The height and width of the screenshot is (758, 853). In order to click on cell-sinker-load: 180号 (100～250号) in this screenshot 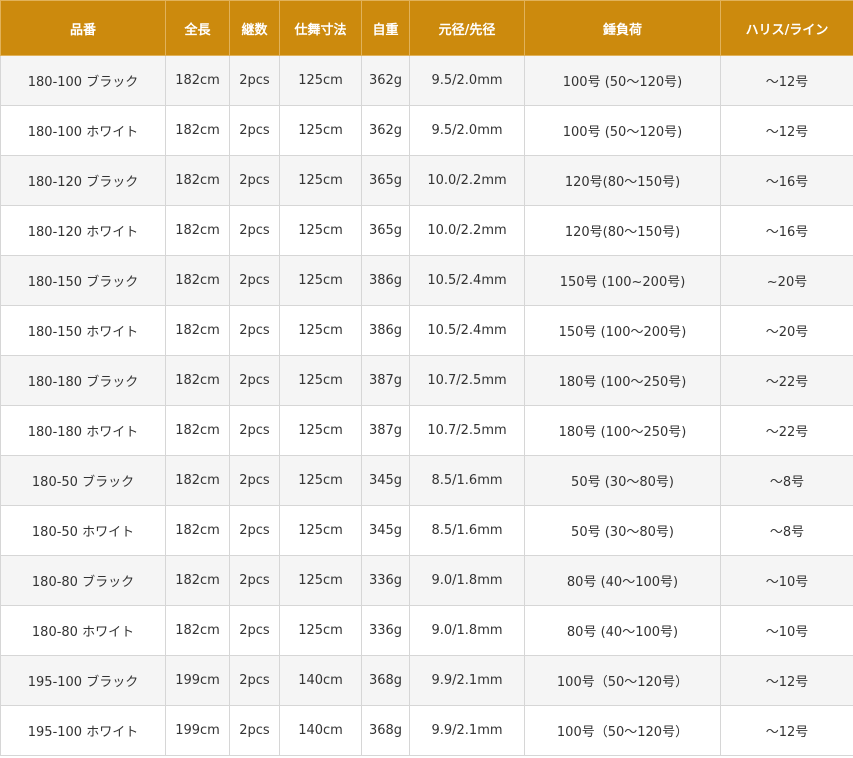, I will do `click(622, 430)`.